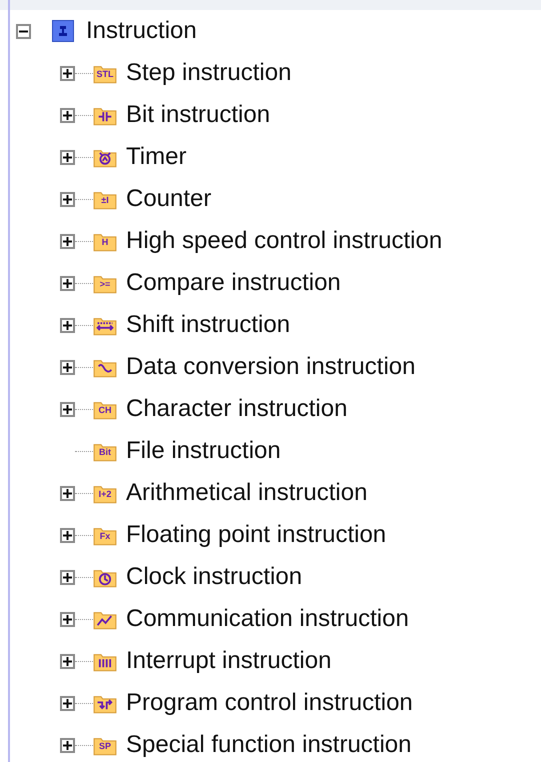  I want to click on tree-item: Timer, so click(156, 157).